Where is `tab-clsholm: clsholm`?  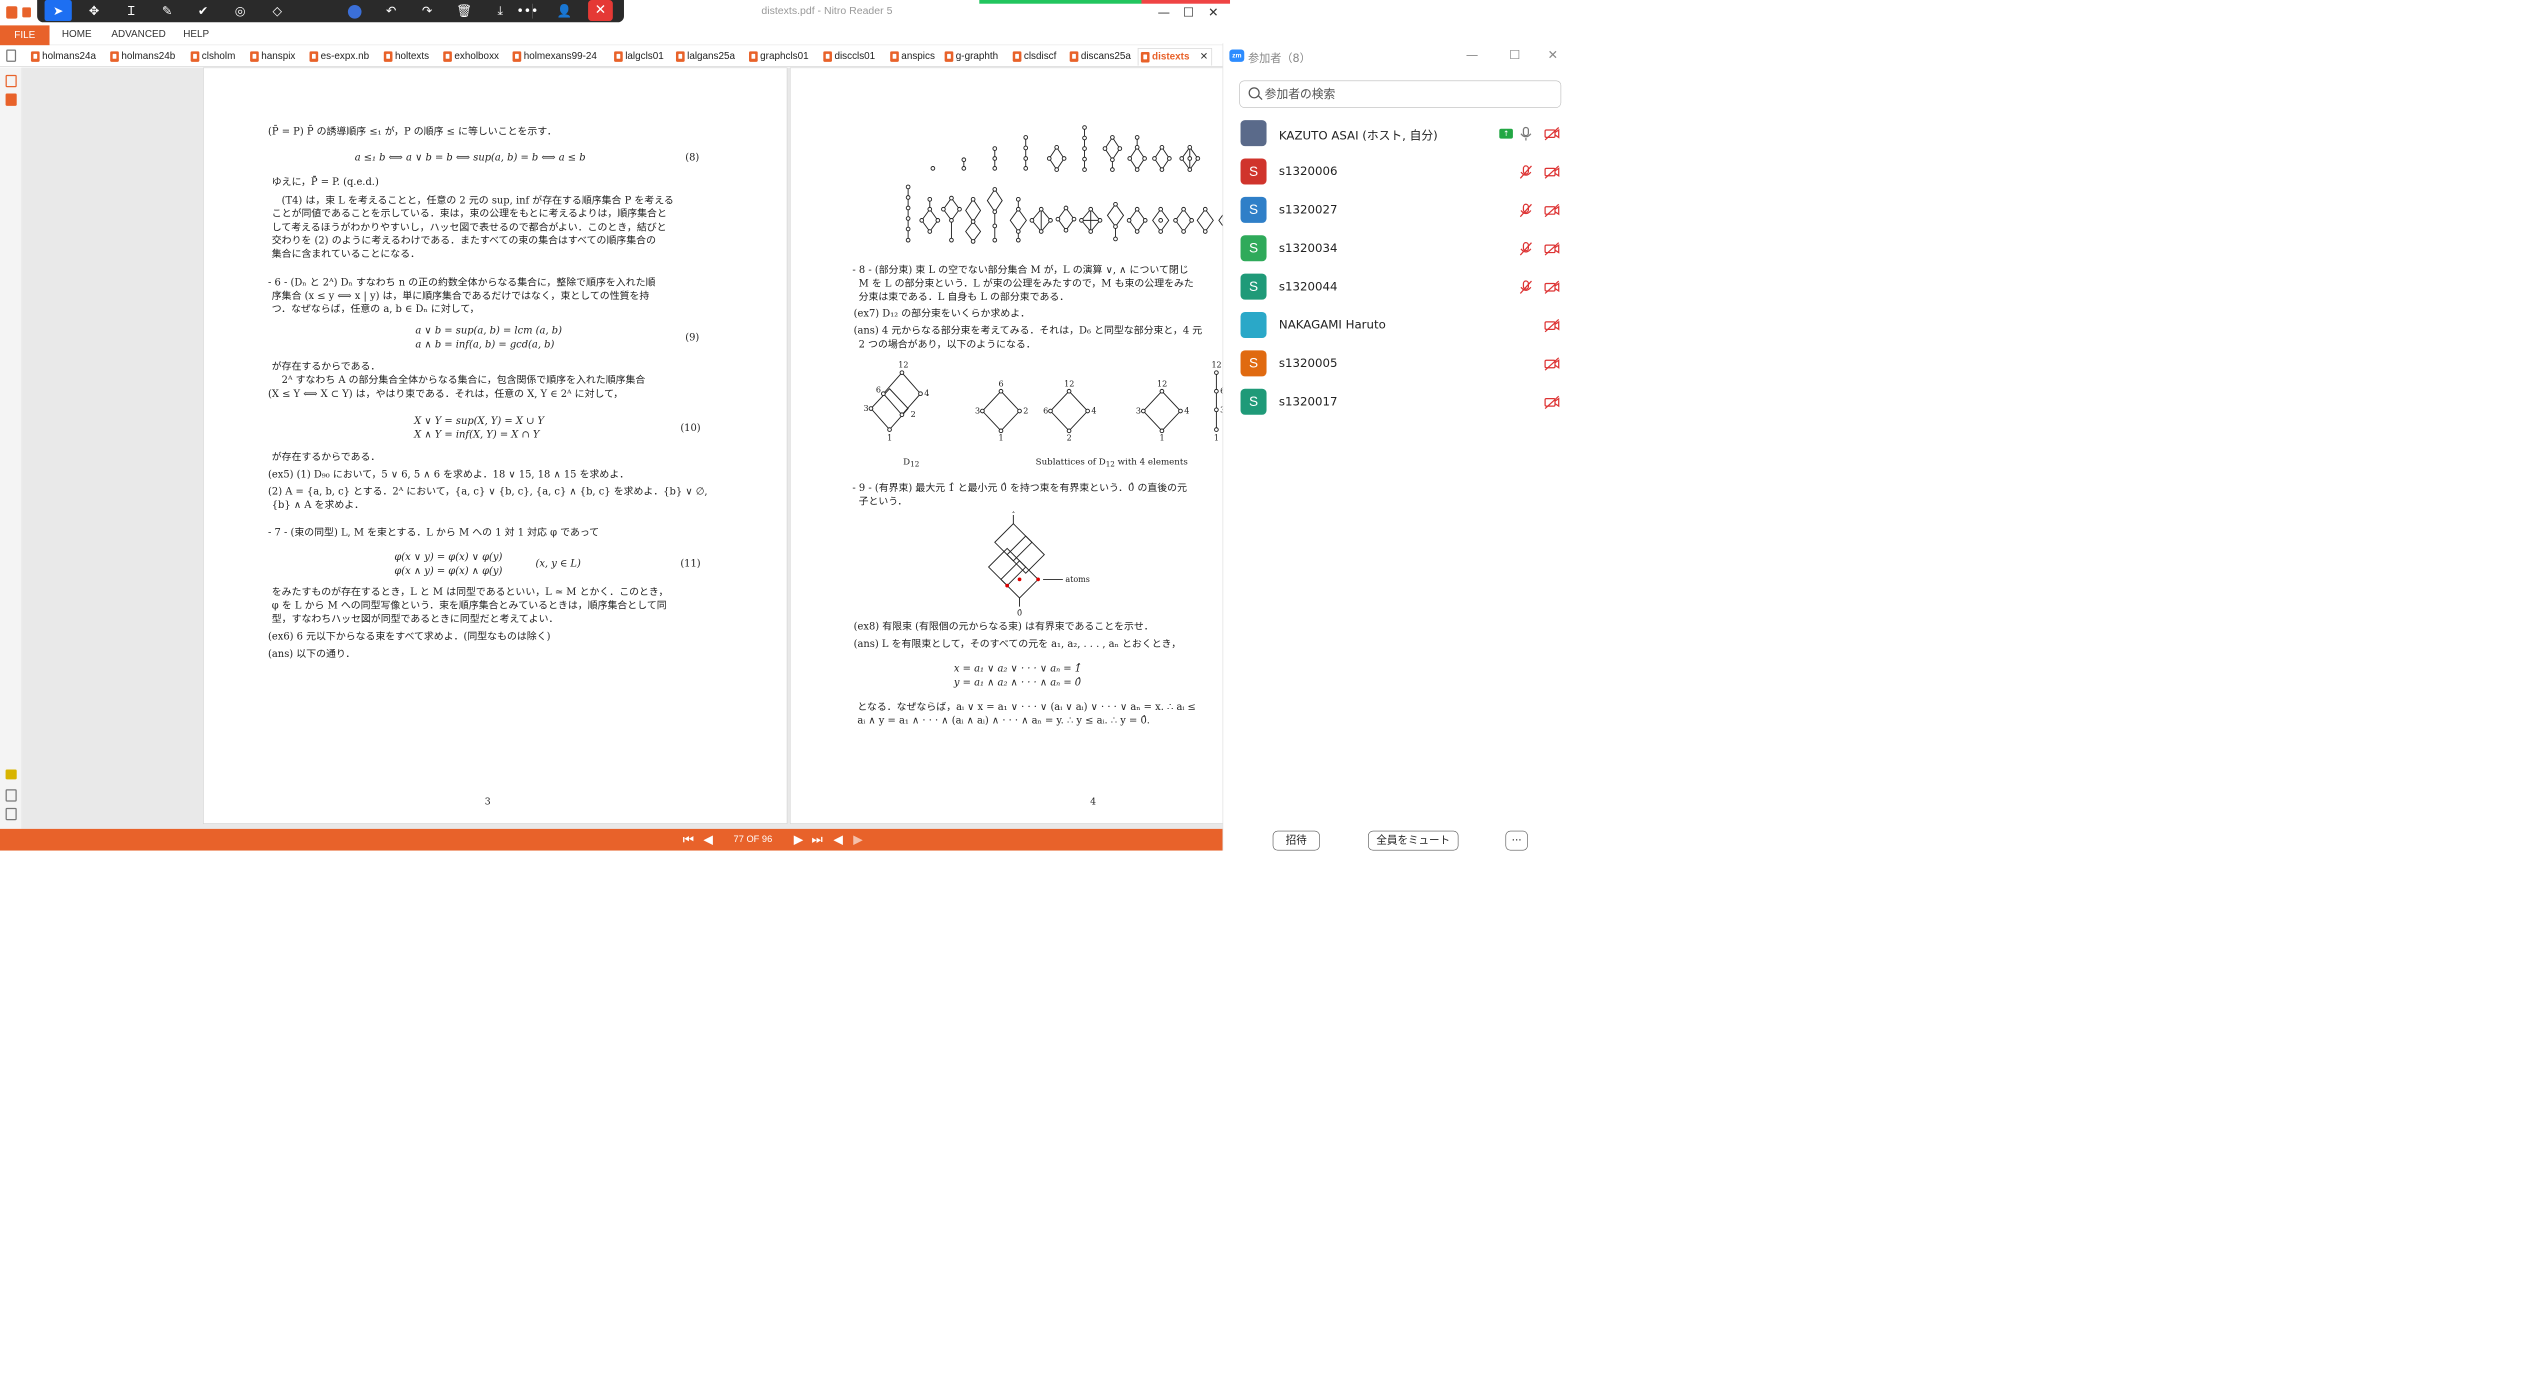 tab-clsholm: clsholm is located at coordinates (211, 56).